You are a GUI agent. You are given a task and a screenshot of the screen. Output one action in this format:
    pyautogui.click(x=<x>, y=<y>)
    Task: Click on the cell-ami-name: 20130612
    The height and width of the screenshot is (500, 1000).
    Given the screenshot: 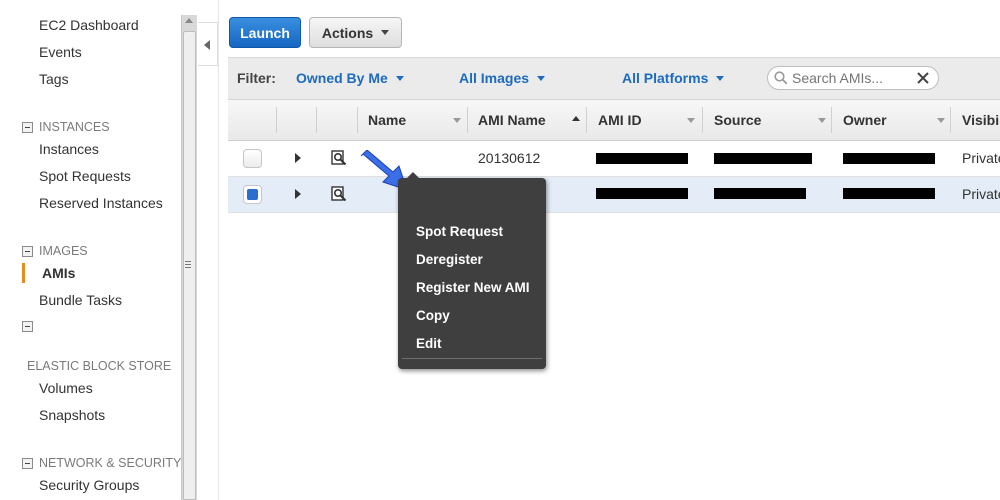 What is the action you would take?
    pyautogui.click(x=509, y=158)
    